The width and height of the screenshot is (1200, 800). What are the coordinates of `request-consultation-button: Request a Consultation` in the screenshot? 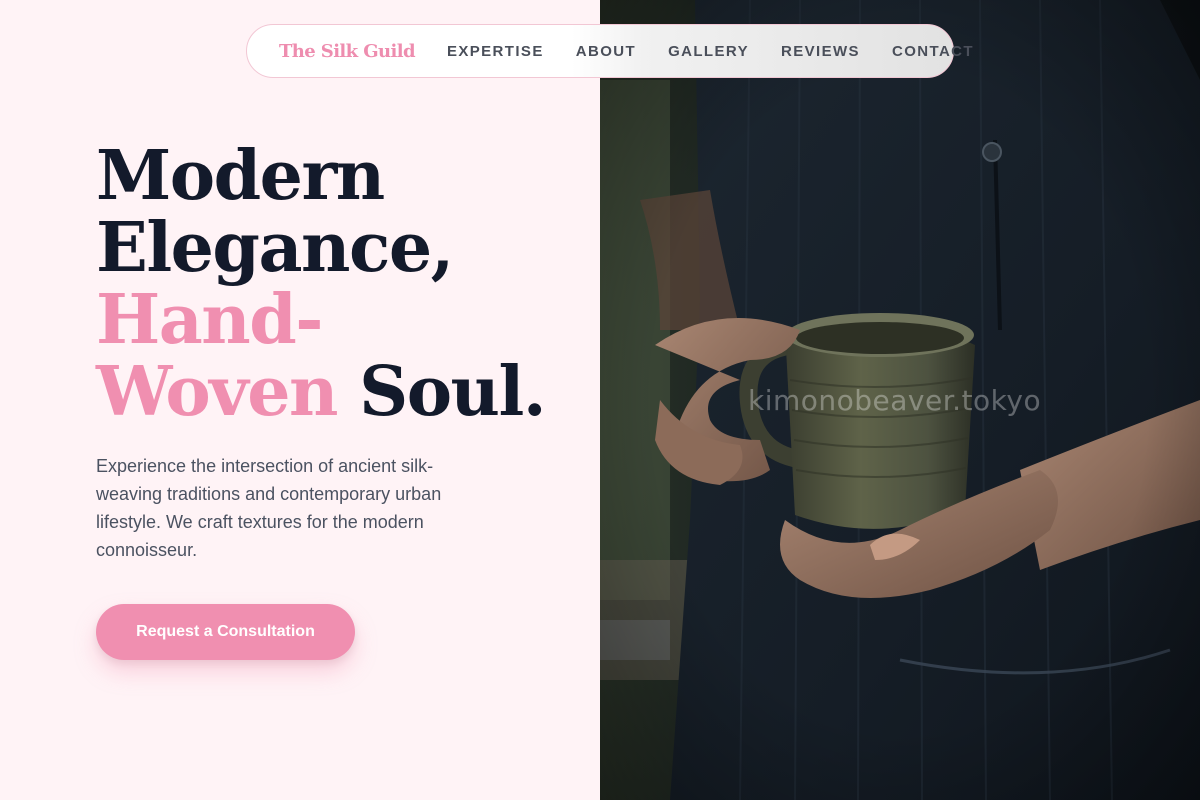 It's located at (225, 632).